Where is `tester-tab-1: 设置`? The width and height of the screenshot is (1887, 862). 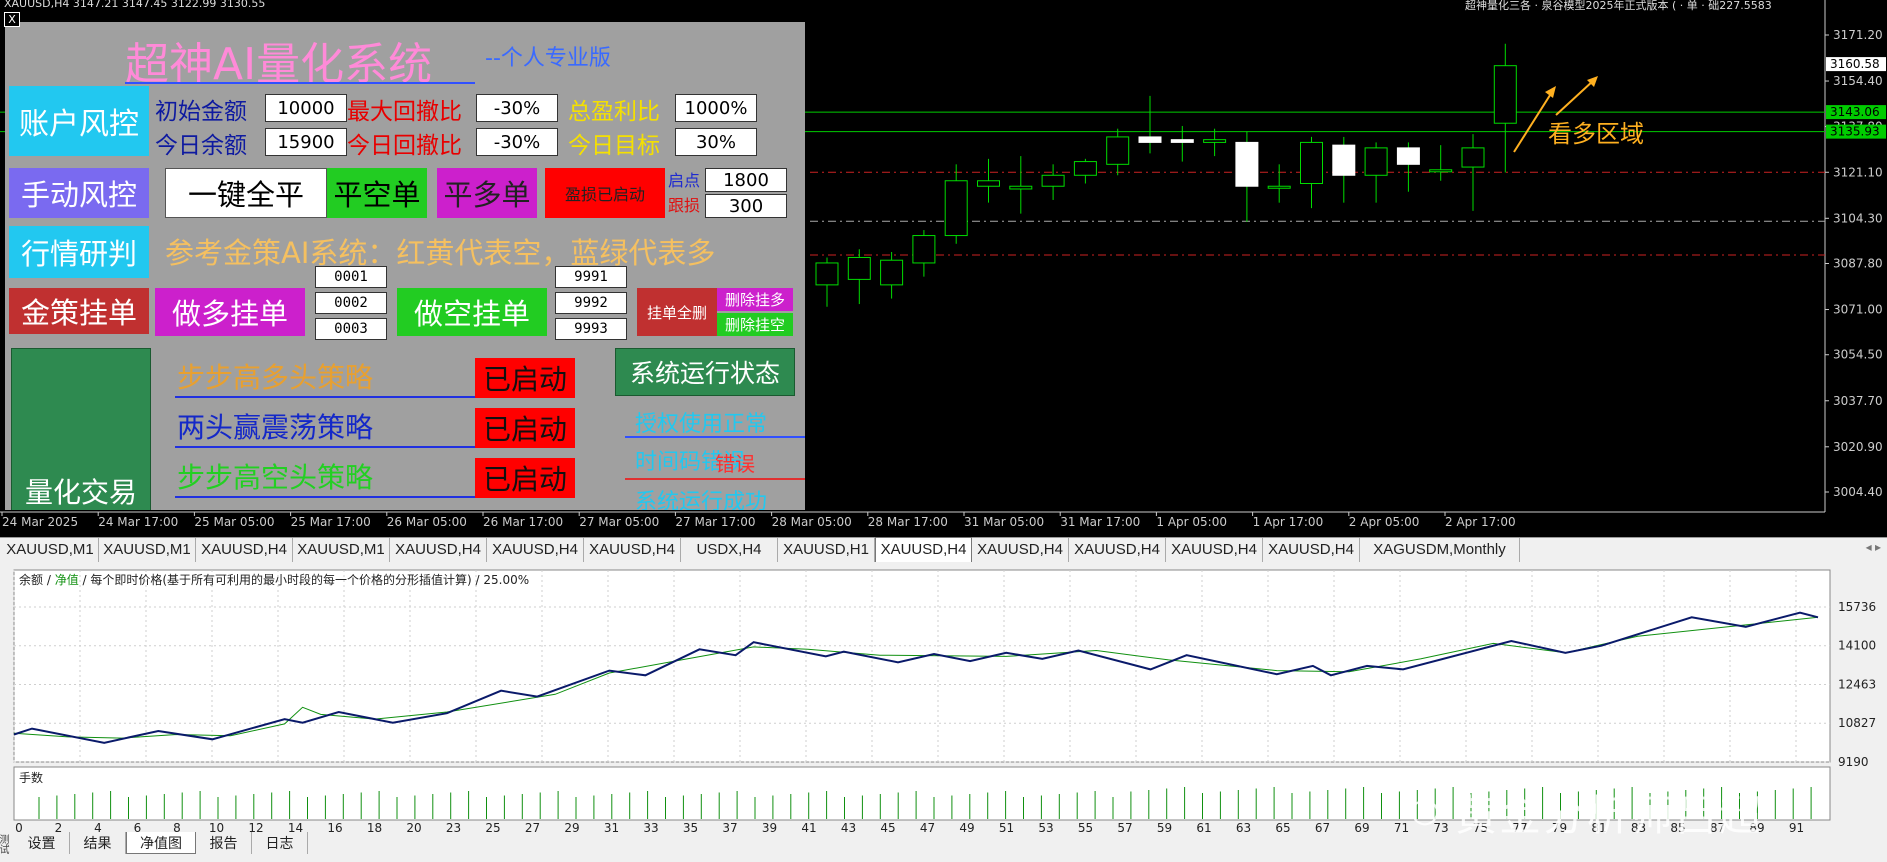
tester-tab-1: 设置 is located at coordinates (42, 843).